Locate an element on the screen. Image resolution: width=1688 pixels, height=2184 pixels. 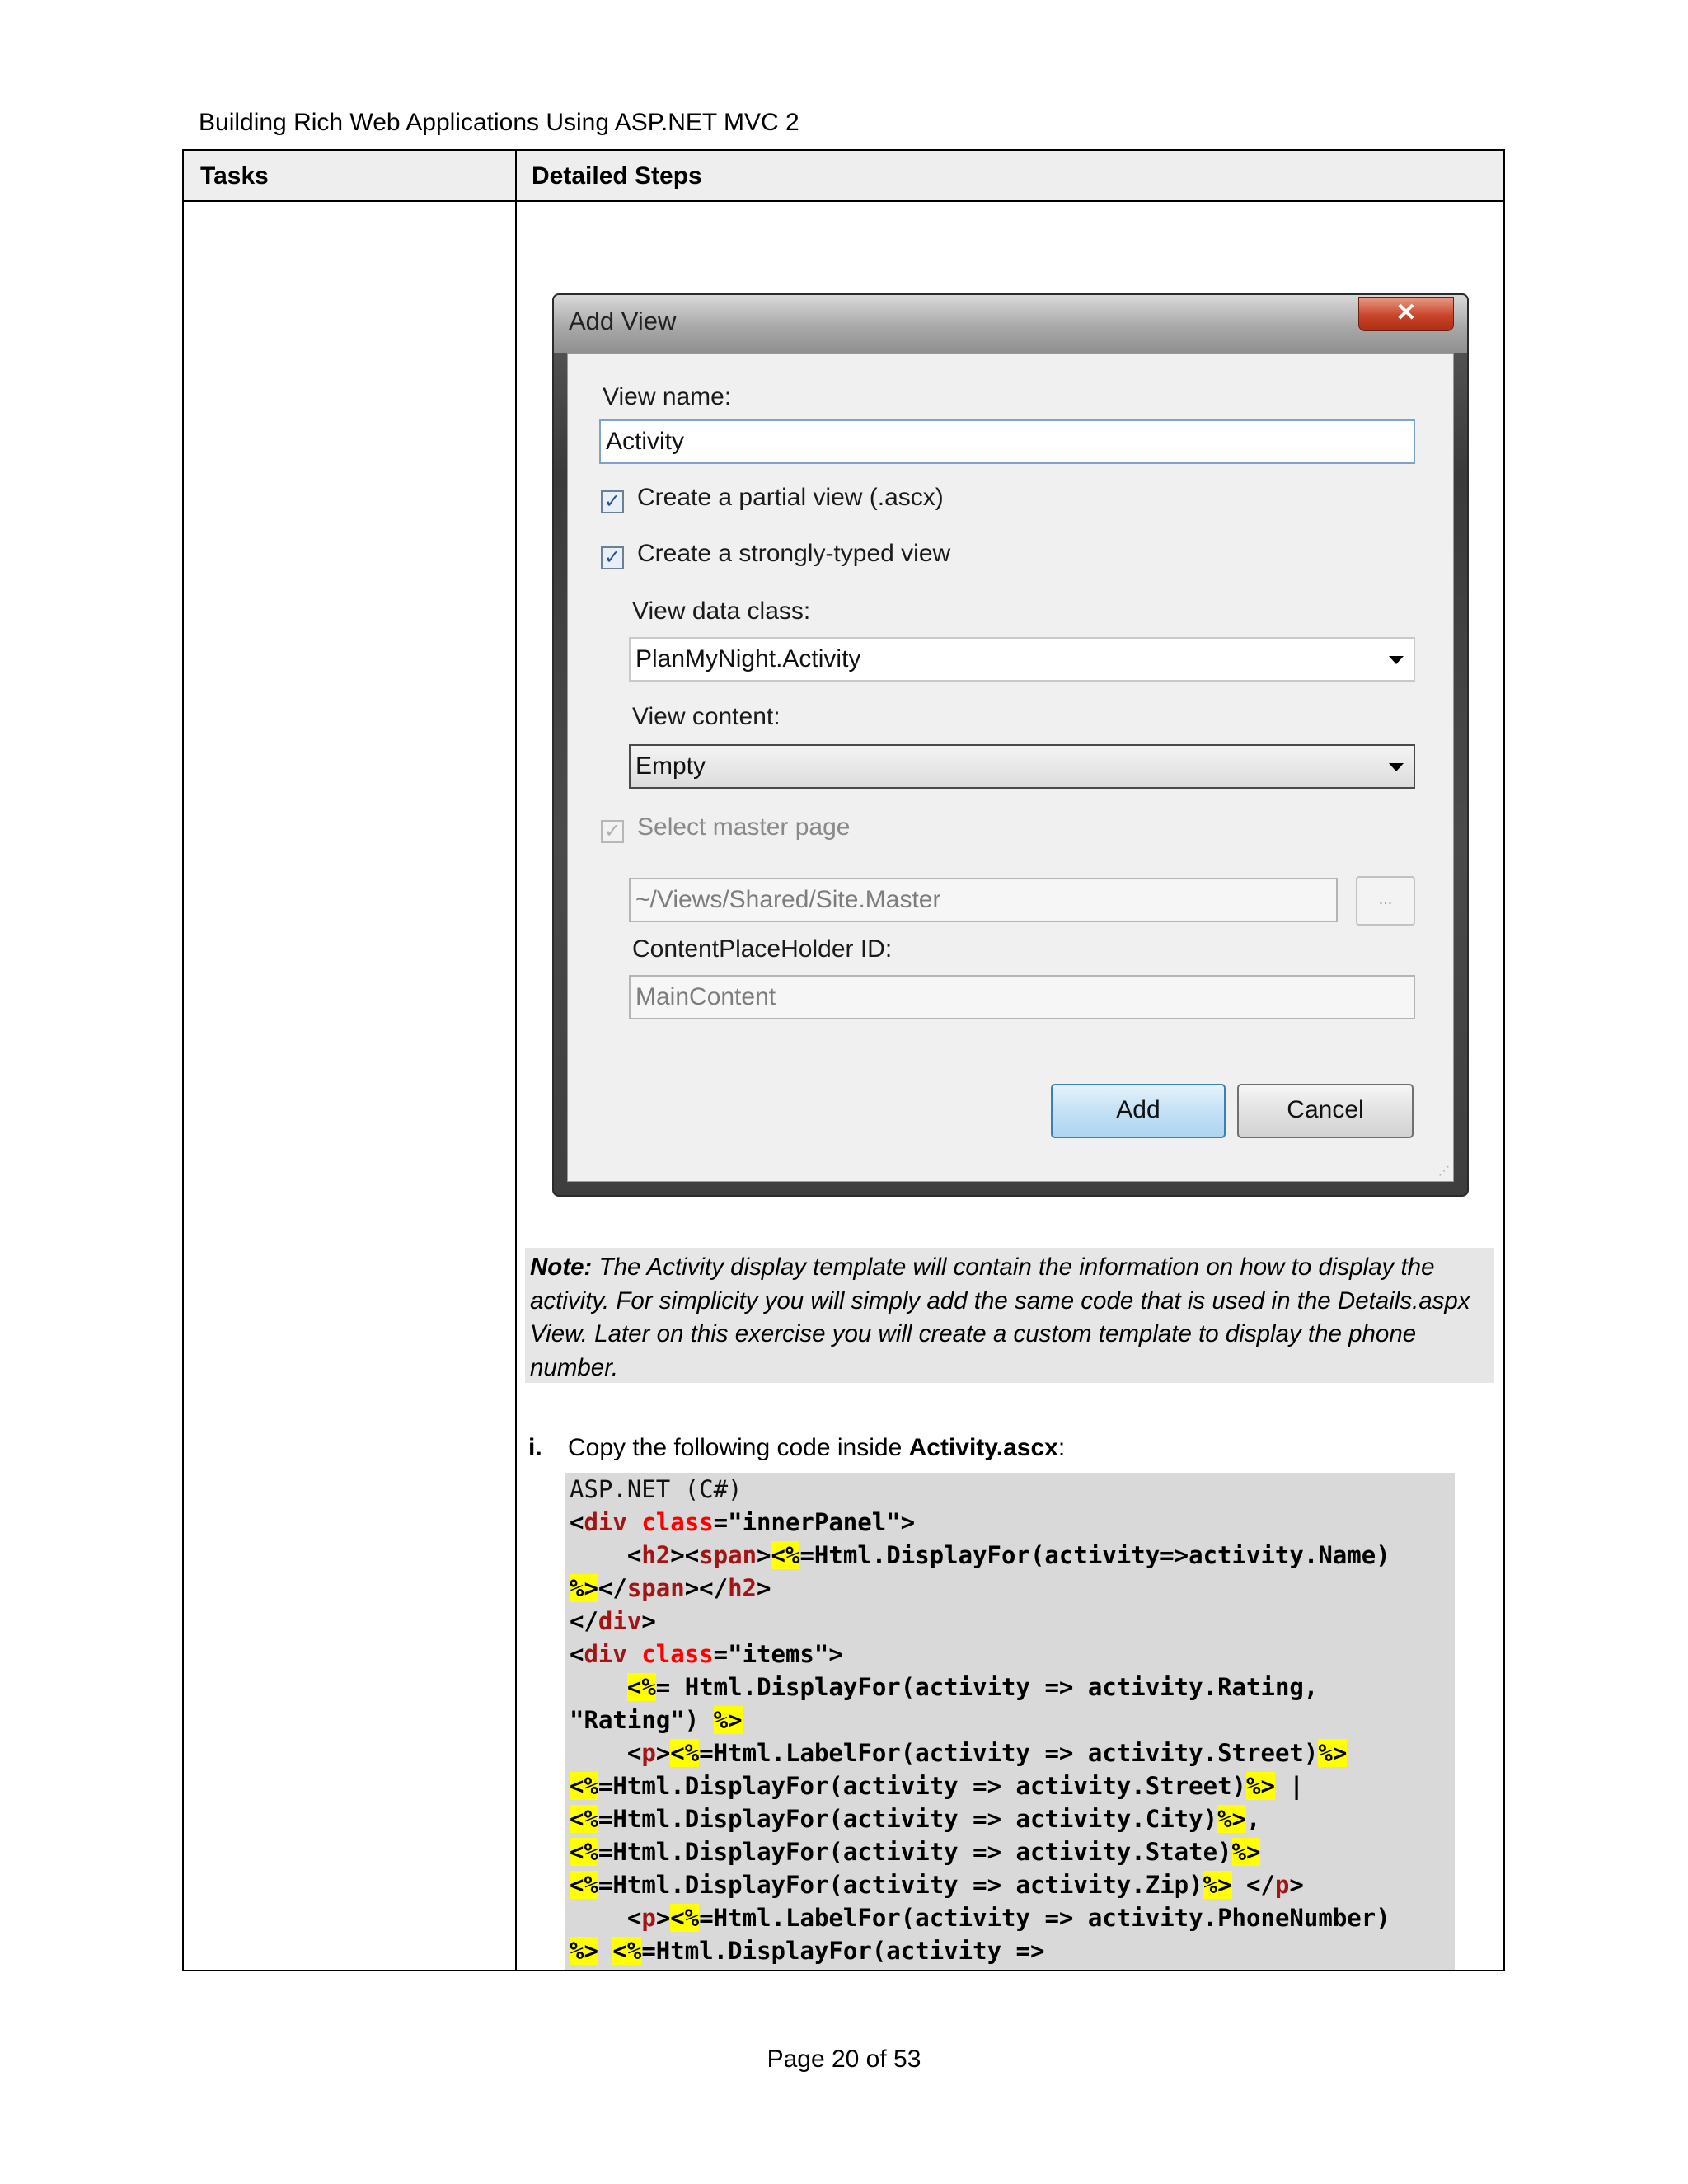
partial-view-label: Create a partial view (.ascx) is located at coordinates (791, 497).